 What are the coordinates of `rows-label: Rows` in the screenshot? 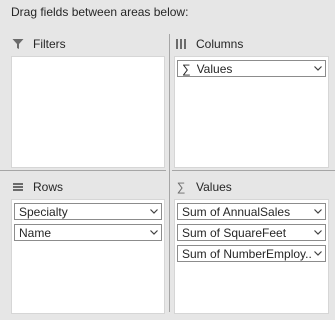 It's located at (48, 187).